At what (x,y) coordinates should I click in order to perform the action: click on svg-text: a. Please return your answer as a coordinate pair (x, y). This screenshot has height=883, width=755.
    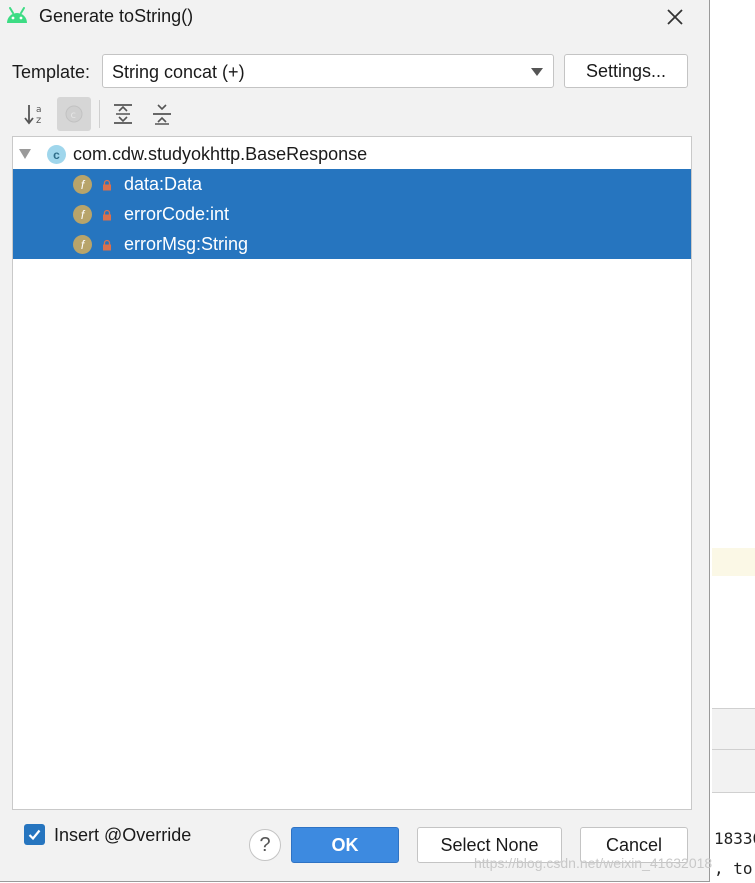
    Looking at the image, I should click on (39, 110).